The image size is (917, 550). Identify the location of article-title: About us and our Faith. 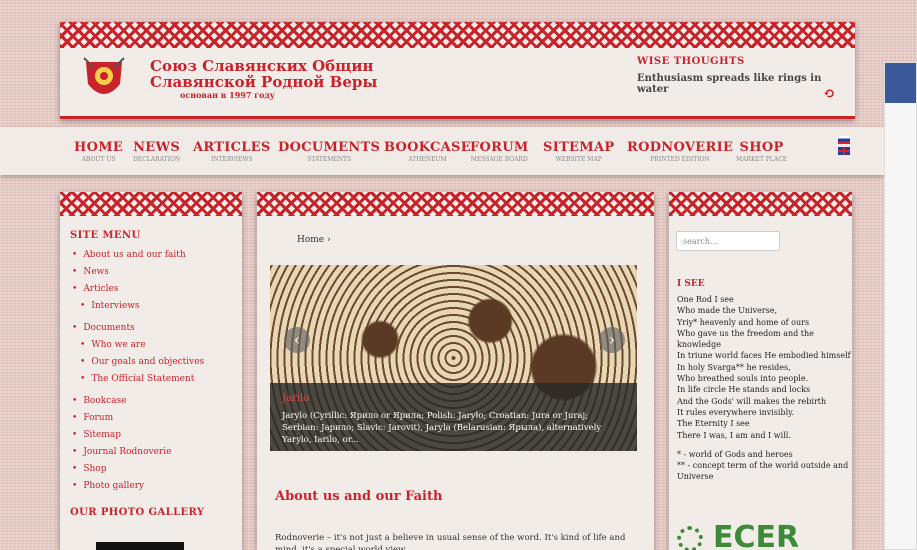
(358, 496).